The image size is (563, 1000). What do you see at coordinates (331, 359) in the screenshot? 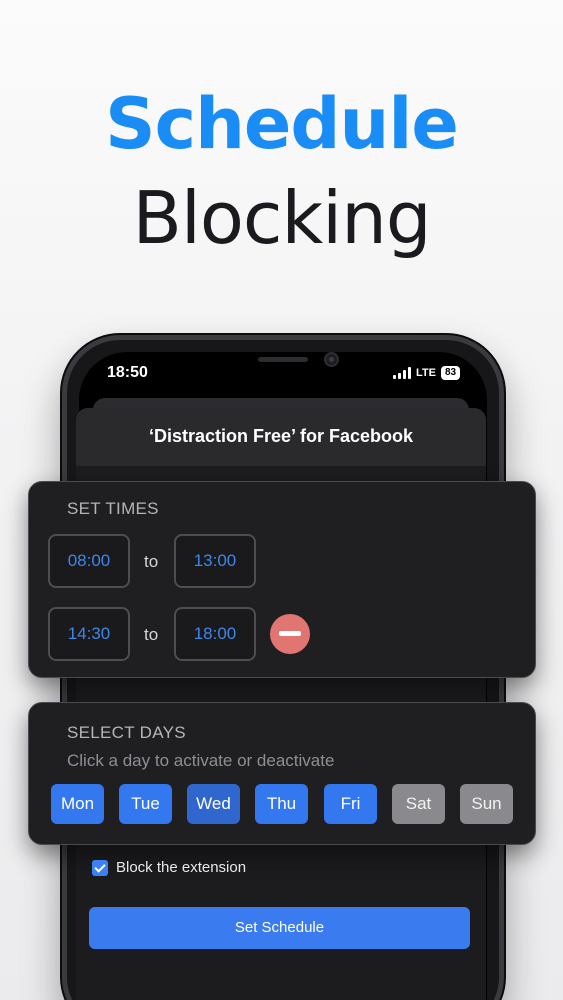
I see `front-camera` at bounding box center [331, 359].